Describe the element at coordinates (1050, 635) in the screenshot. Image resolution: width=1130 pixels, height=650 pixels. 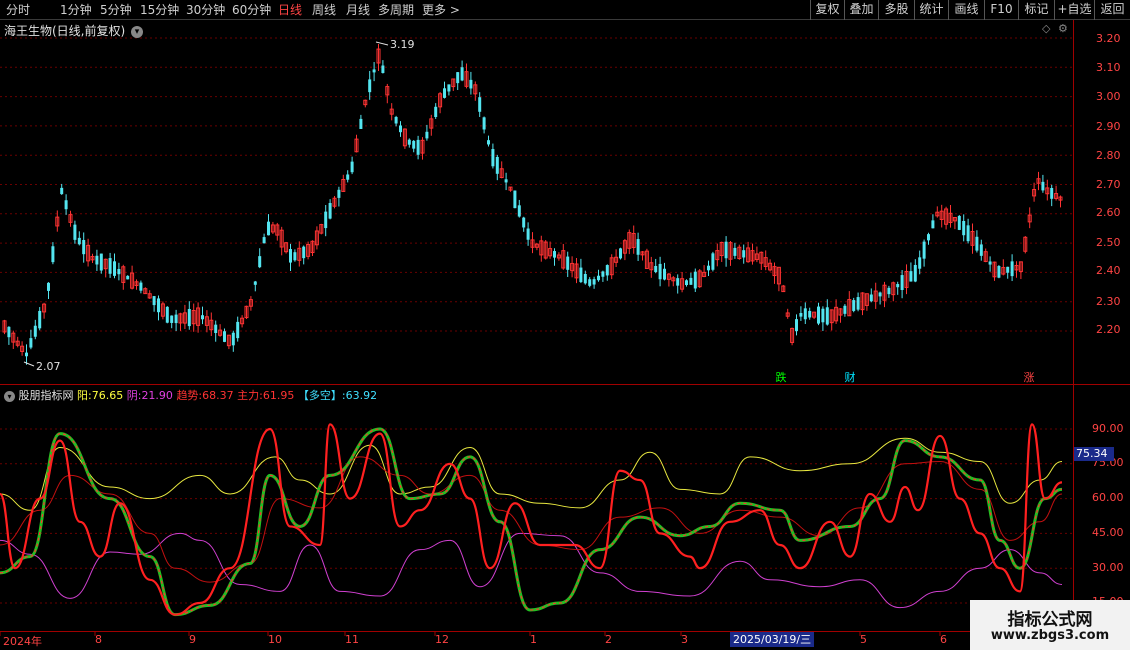
I see `watermark-url: www.zbgs3.com` at that location.